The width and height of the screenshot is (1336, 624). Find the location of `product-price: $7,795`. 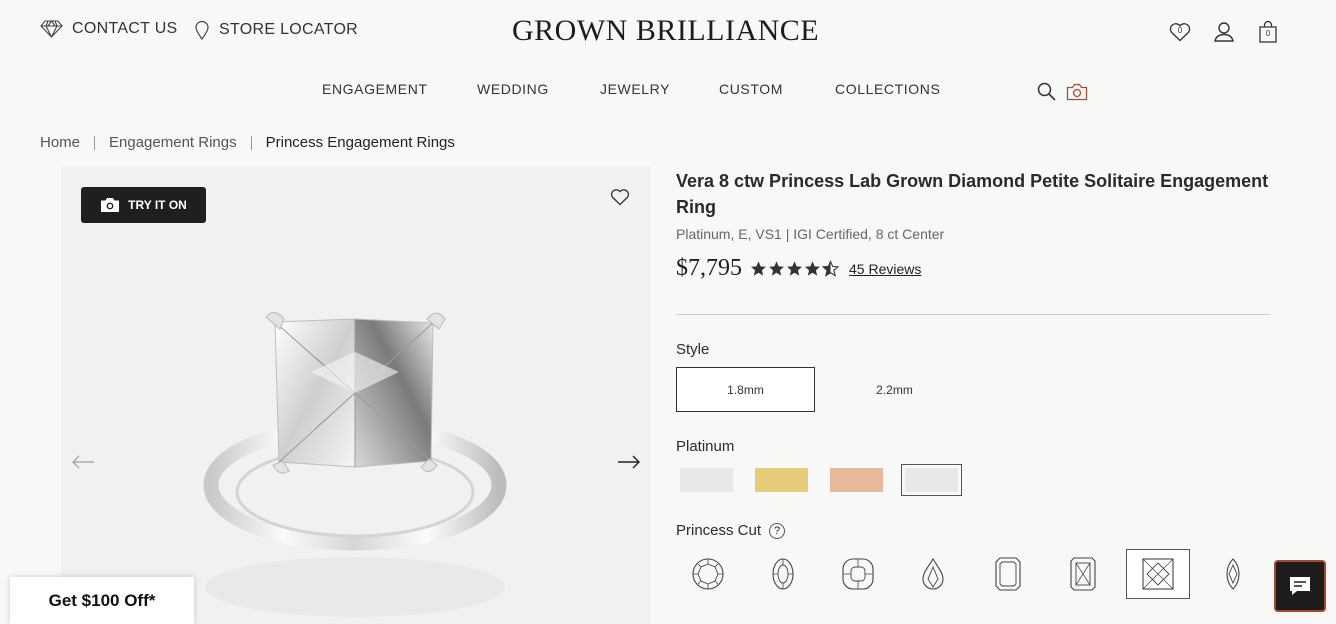

product-price: $7,795 is located at coordinates (709, 268).